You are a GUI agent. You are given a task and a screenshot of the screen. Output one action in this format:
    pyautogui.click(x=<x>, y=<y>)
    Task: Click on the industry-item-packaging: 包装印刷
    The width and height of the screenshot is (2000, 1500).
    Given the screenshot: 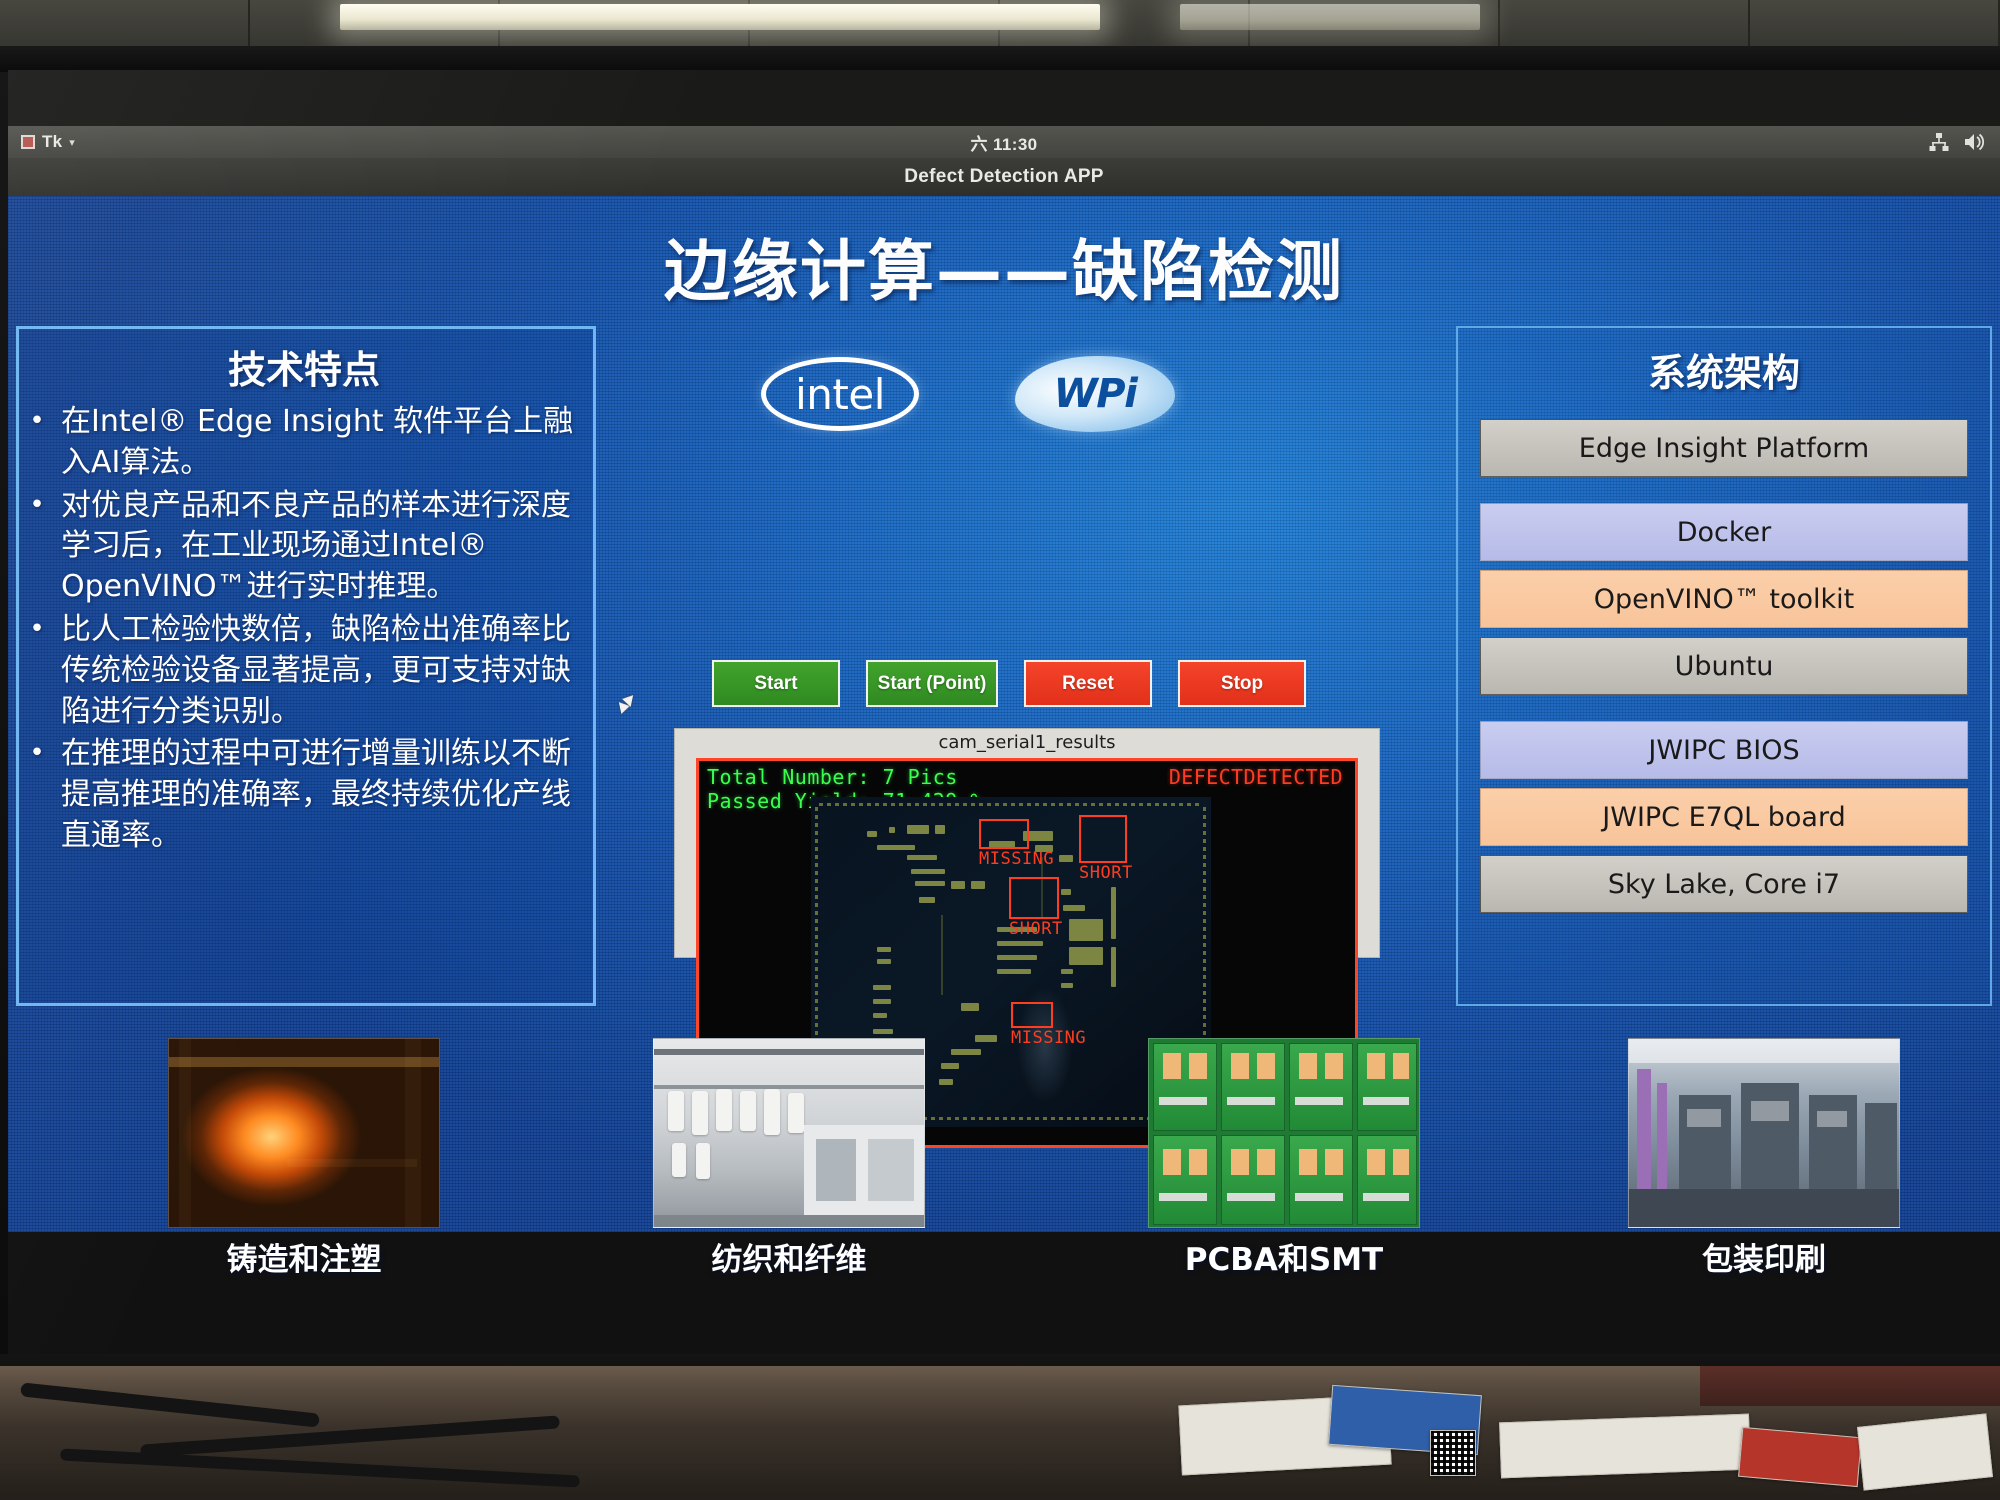 What is the action you would take?
    pyautogui.click(x=1764, y=1158)
    